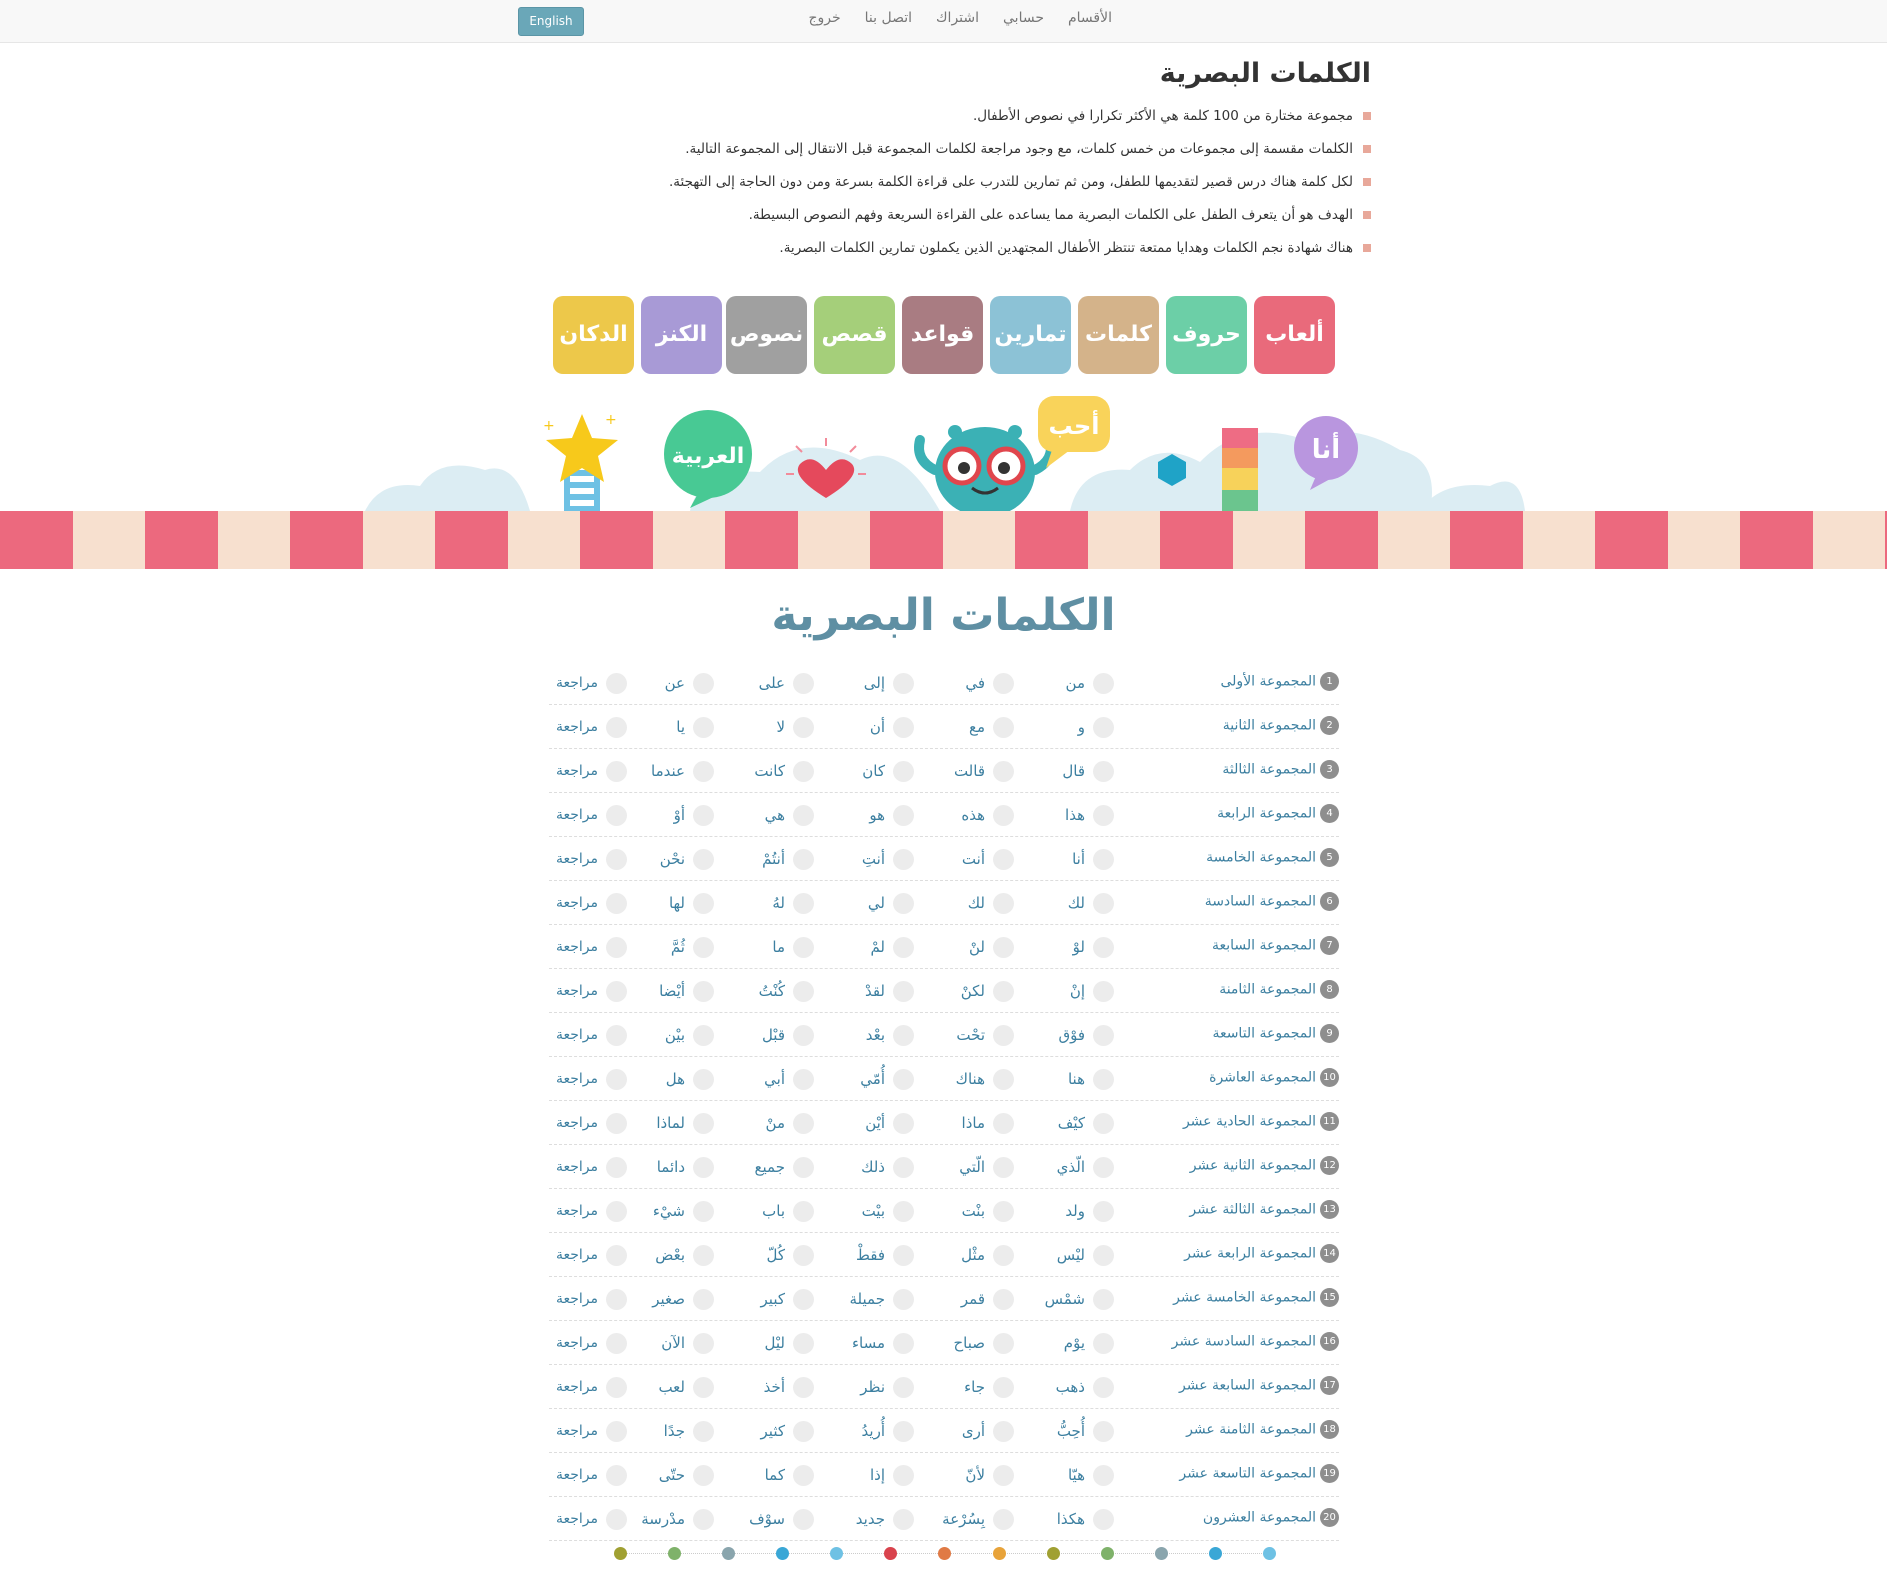 This screenshot has width=1887, height=1585. I want to click on category-tile-9: الدكان, so click(593, 335).